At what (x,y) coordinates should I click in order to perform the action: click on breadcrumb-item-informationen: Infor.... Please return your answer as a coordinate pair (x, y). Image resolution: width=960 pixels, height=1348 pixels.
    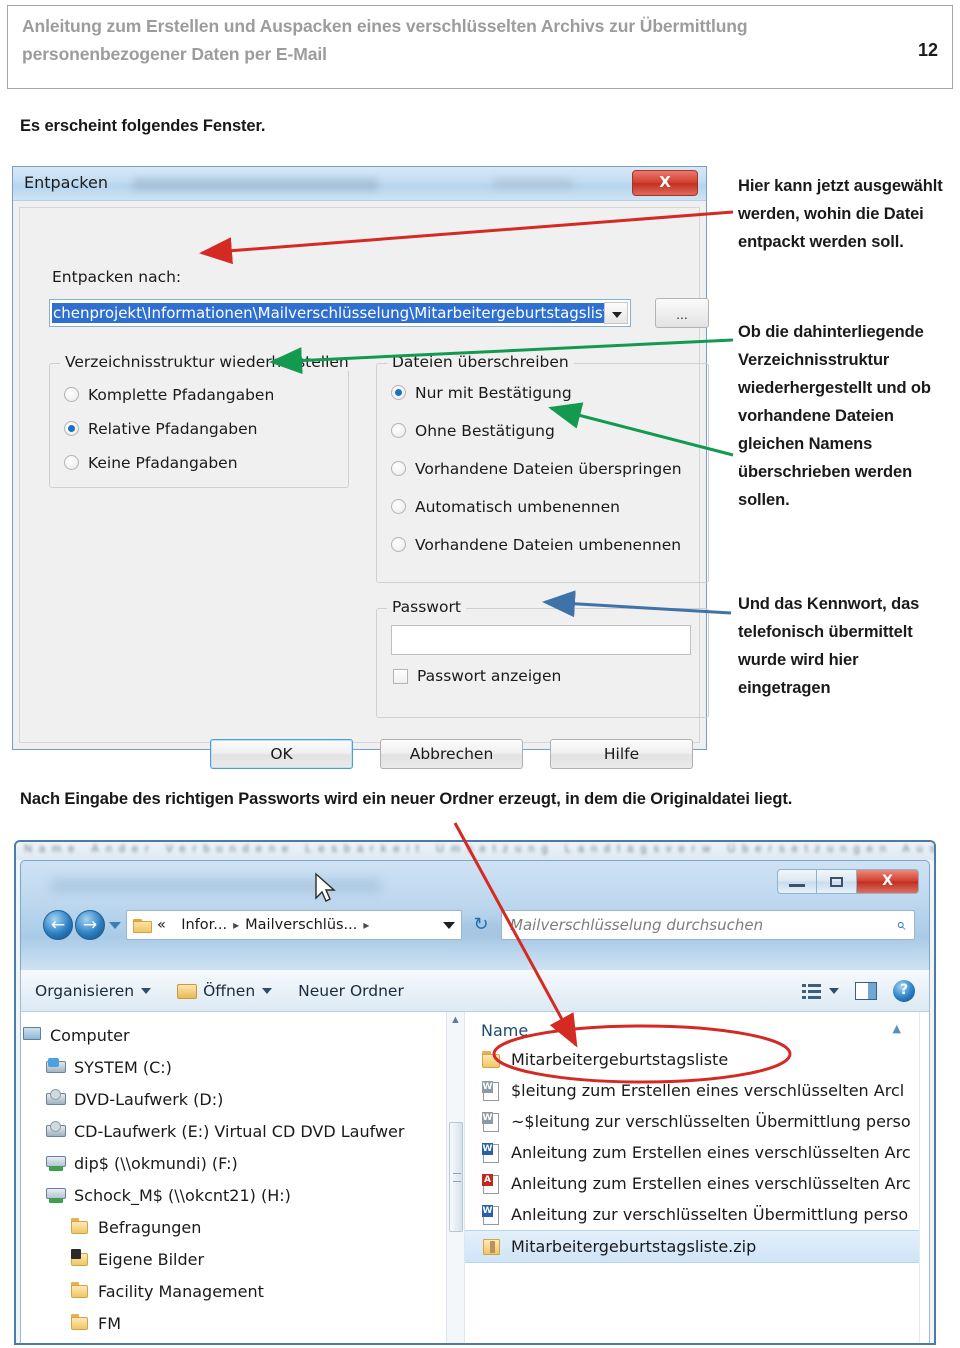
    Looking at the image, I should click on (204, 925).